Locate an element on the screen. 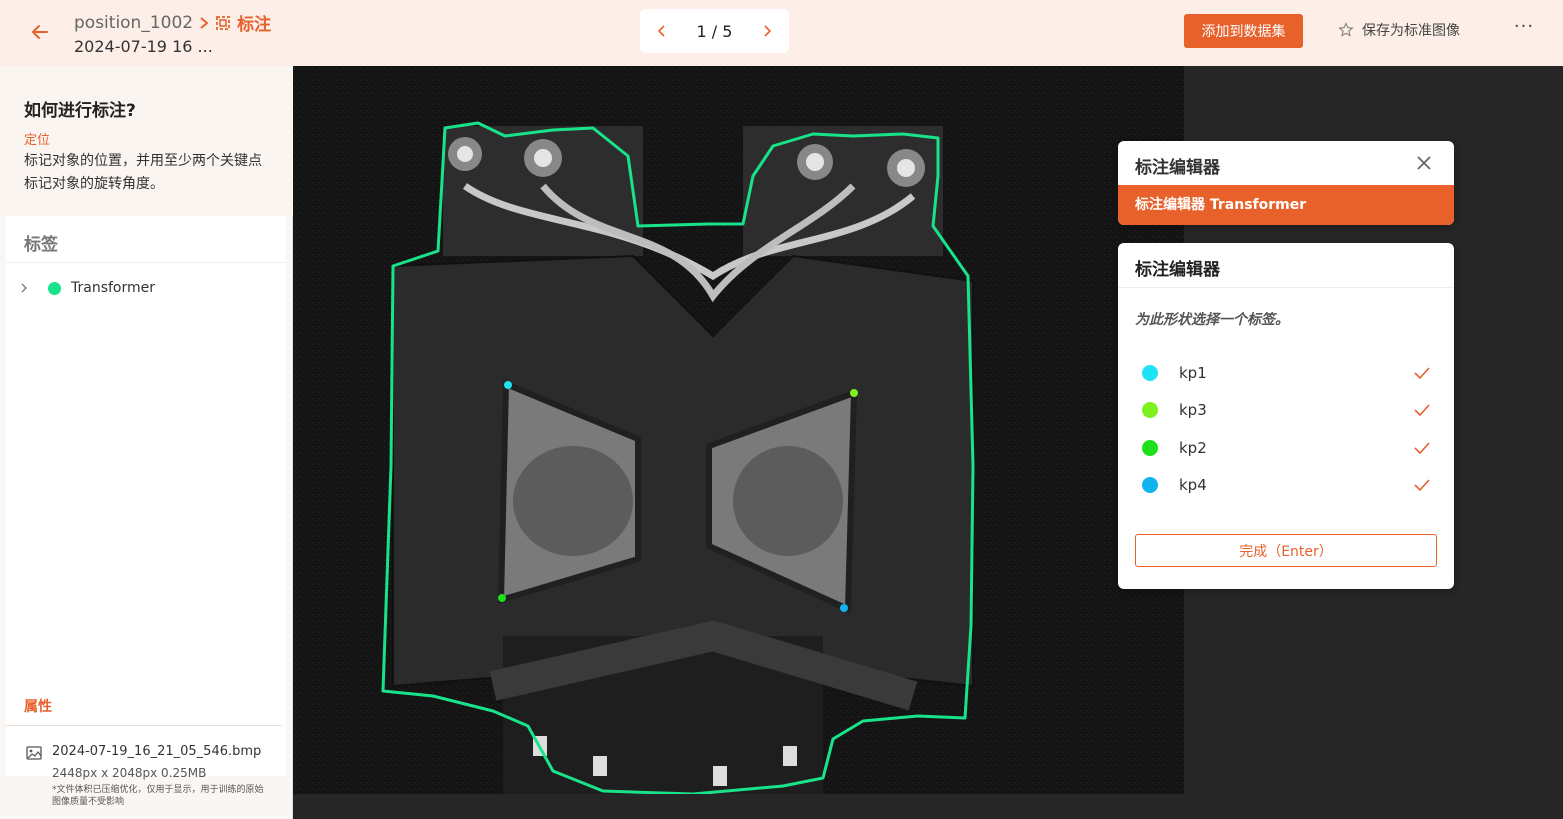 The image size is (1563, 819). arrow-left-icon is located at coordinates (40, 32).